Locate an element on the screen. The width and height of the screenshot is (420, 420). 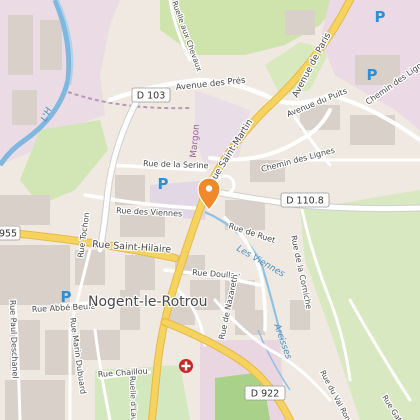
svg-text: D 110.8 is located at coordinates (305, 201).